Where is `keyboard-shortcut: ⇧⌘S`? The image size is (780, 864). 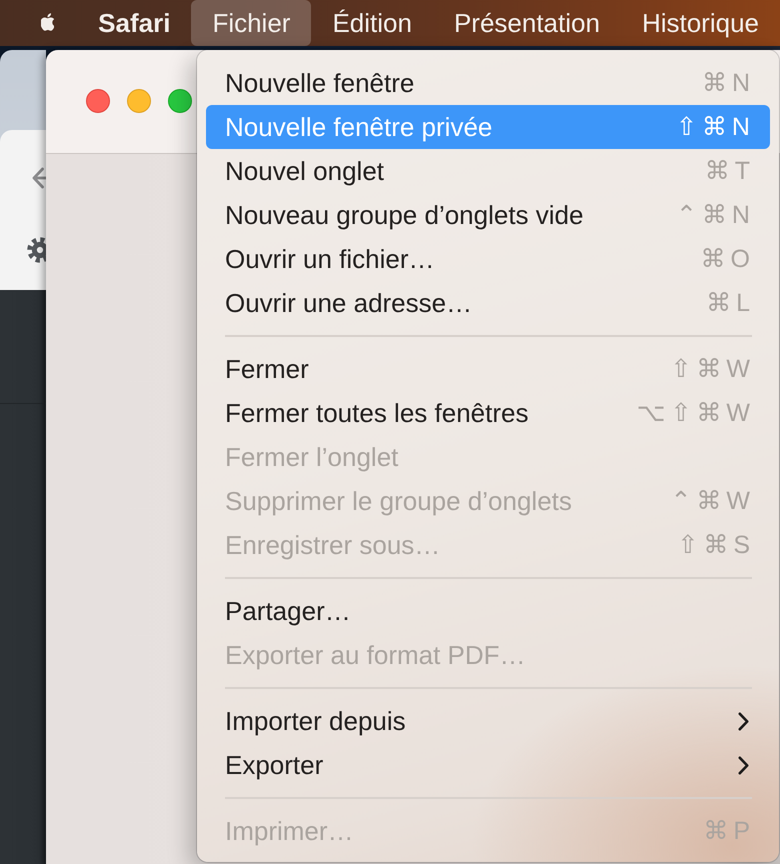
keyboard-shortcut: ⇧⌘S is located at coordinates (716, 545).